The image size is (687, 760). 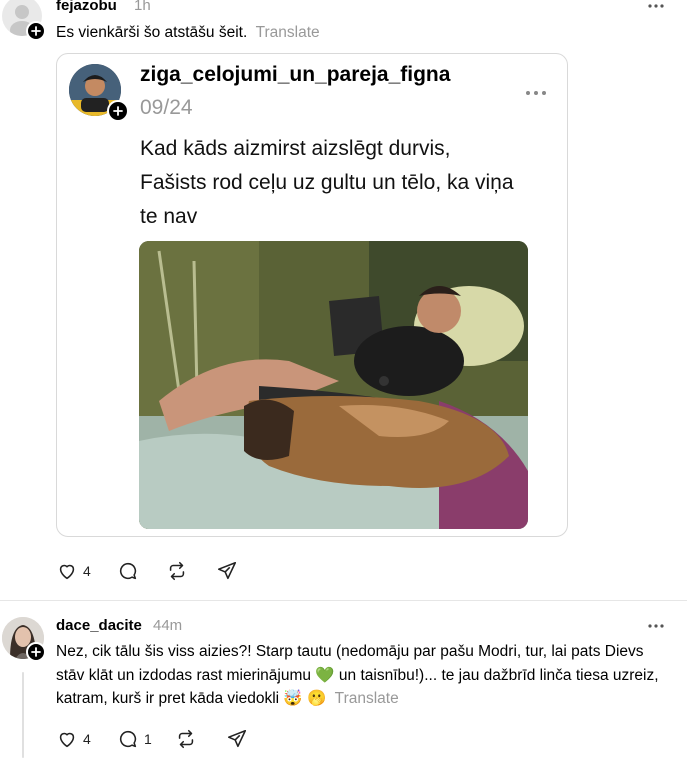 I want to click on reply-count: 1, so click(x=148, y=739).